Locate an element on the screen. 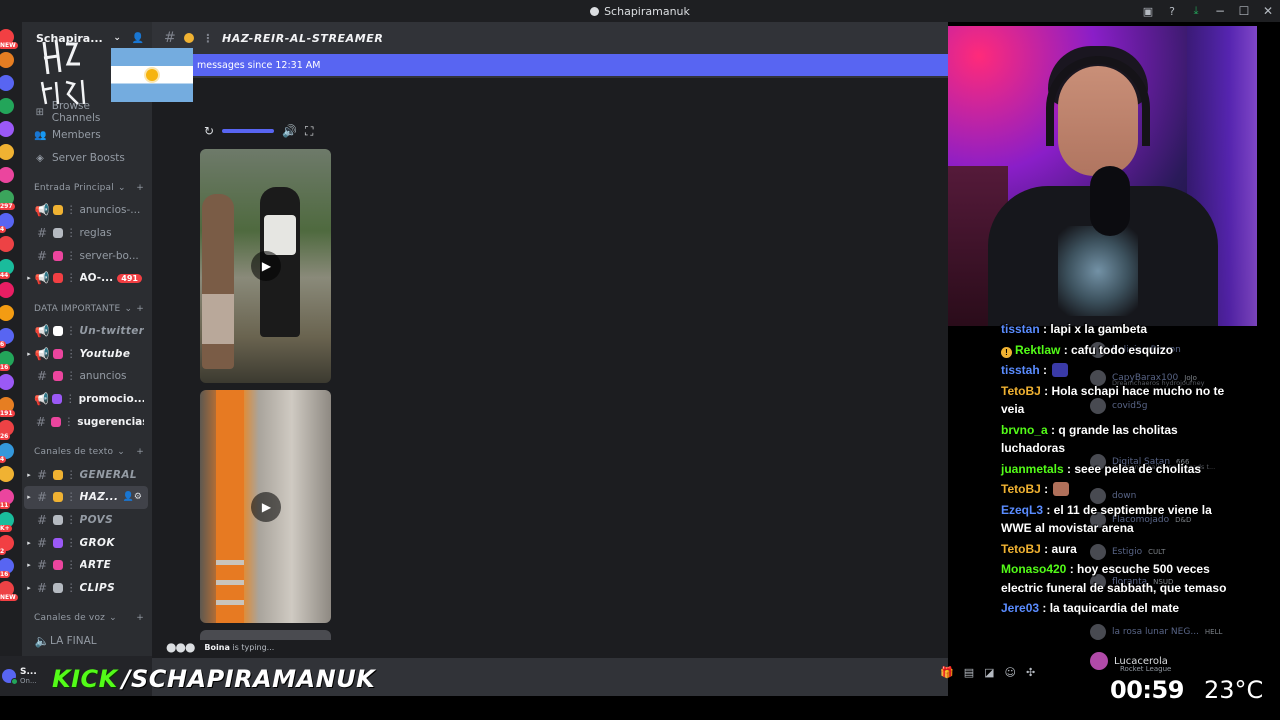 The width and height of the screenshot is (1280, 720). help-icon: ? is located at coordinates (1172, 11).